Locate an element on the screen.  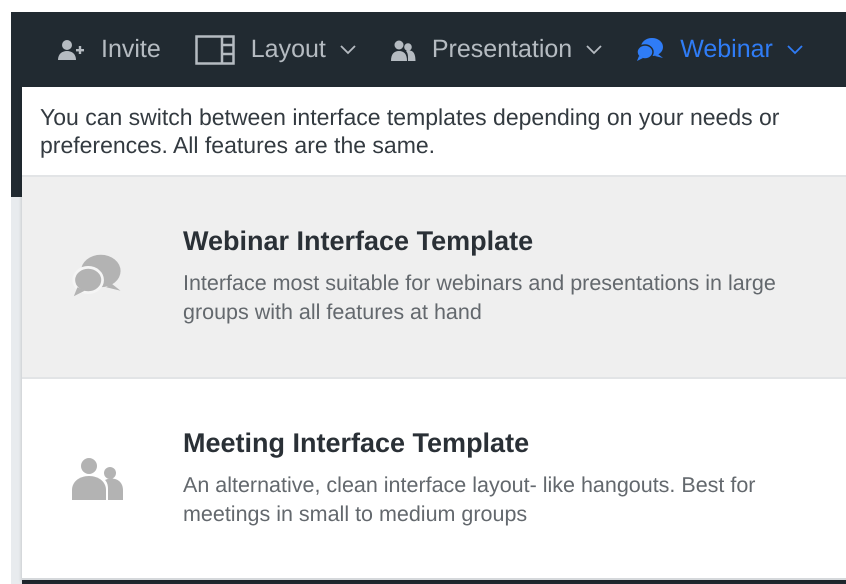
toolbar-tab: Webinar is located at coordinates (719, 49).